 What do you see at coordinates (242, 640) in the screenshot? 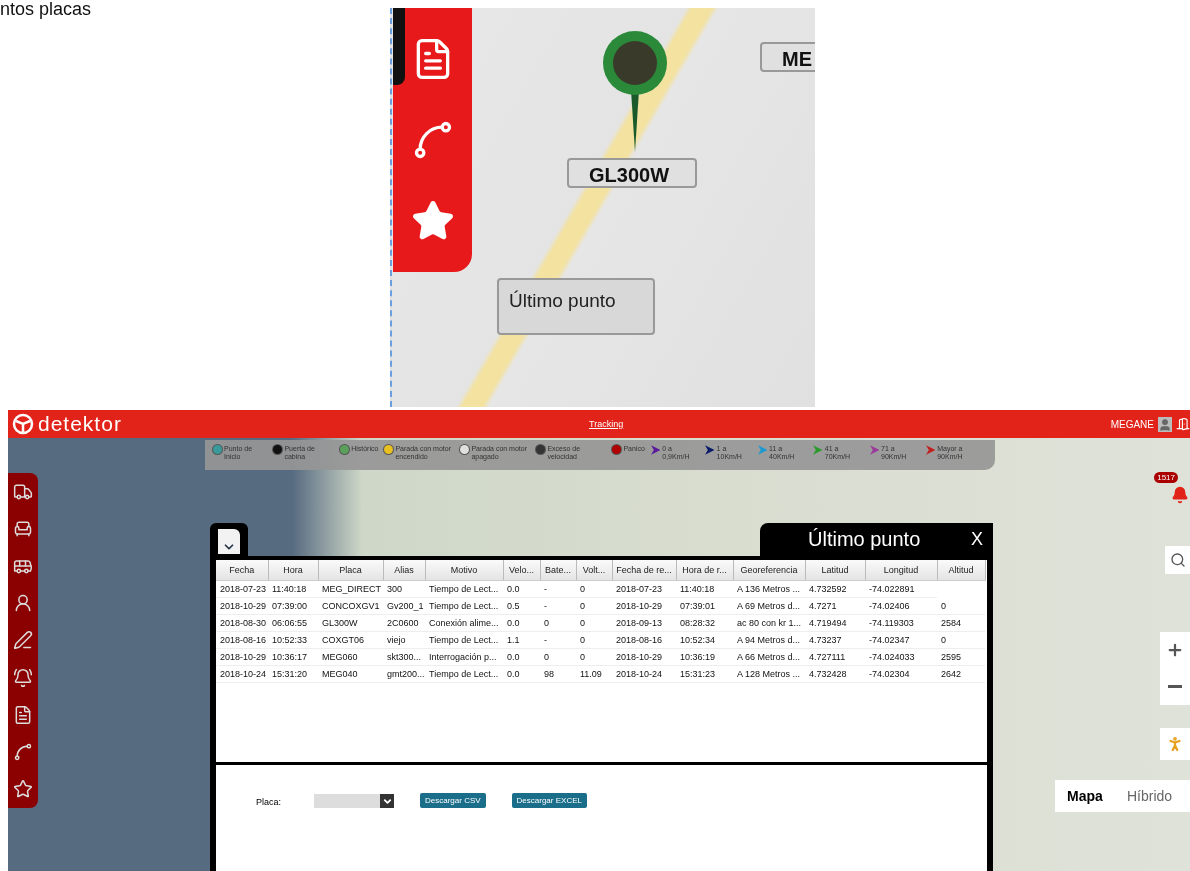
I see `table-cell: 2018-08-16` at bounding box center [242, 640].